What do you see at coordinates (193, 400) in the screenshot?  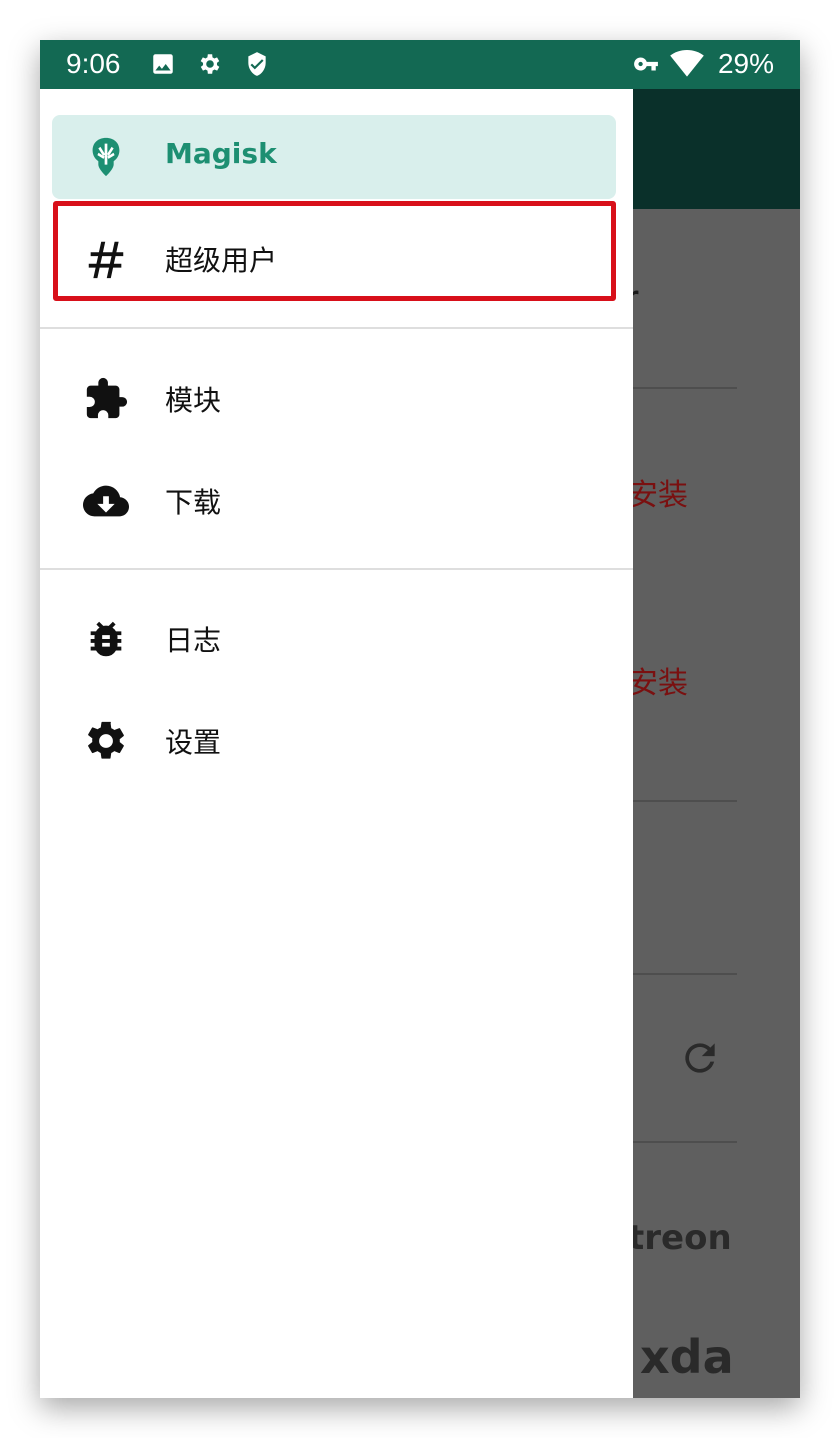 I see `drawer-item-label: 模块` at bounding box center [193, 400].